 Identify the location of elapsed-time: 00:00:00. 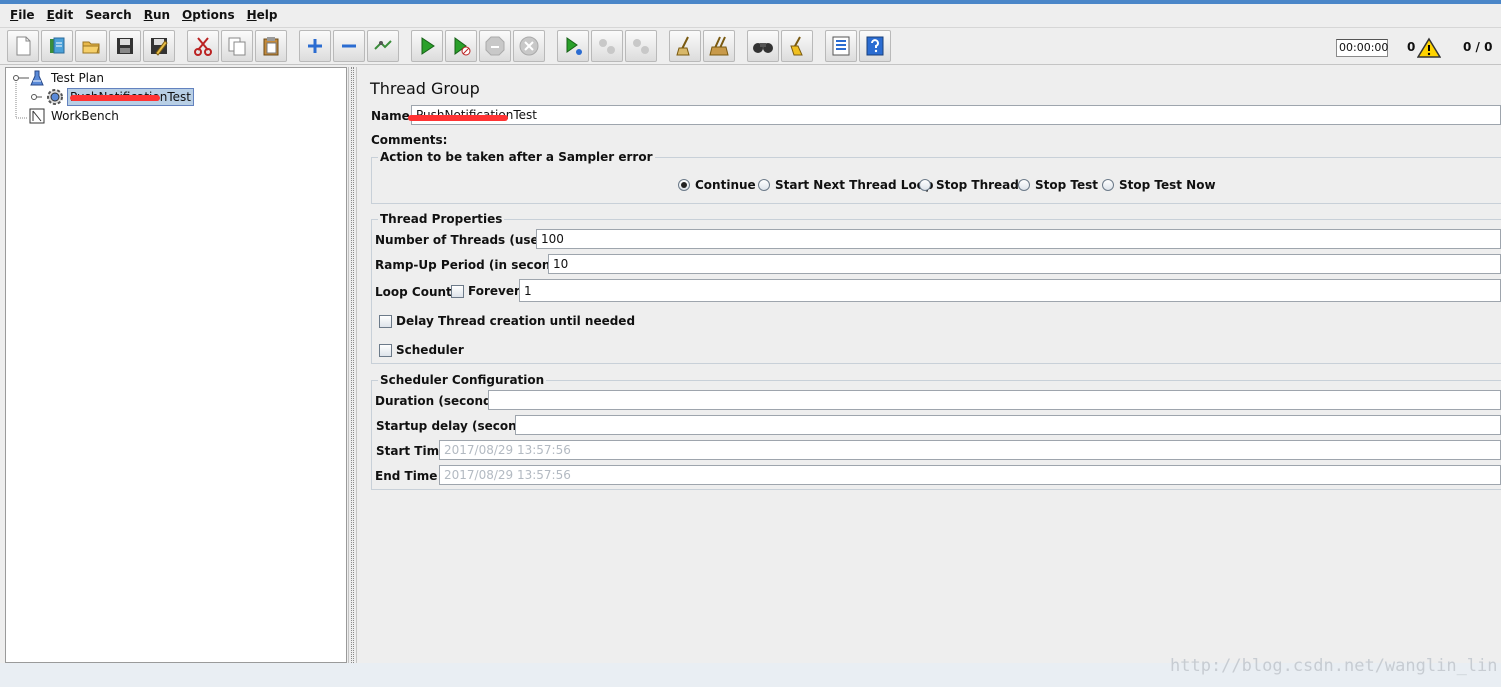
(1362, 48).